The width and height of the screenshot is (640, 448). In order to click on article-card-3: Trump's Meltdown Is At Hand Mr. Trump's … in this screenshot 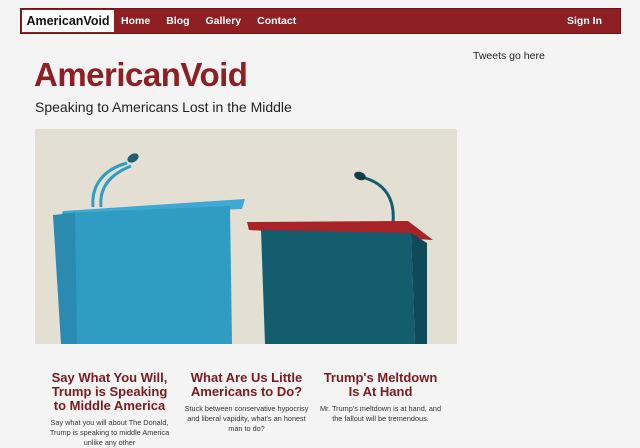, I will do `click(380, 397)`.